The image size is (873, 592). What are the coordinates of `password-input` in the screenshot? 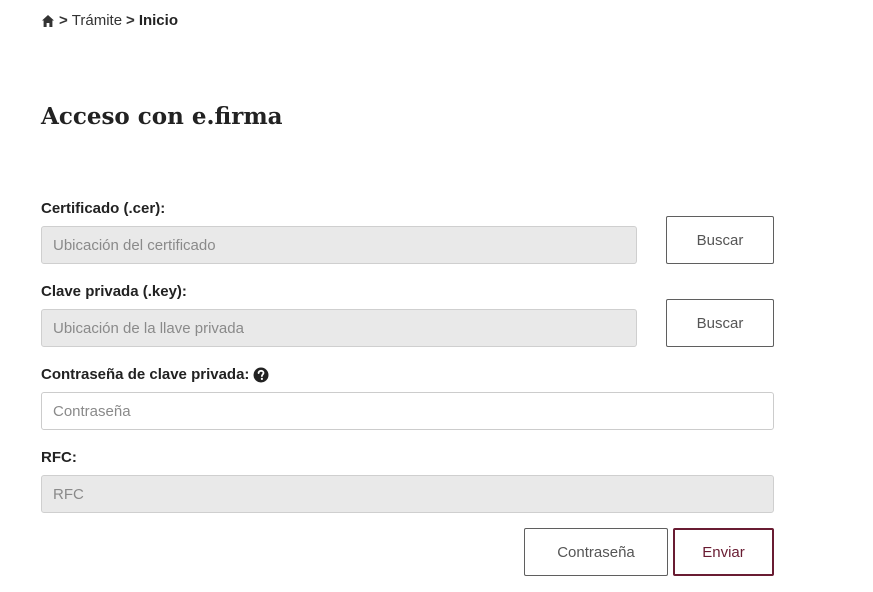 It's located at (407, 411).